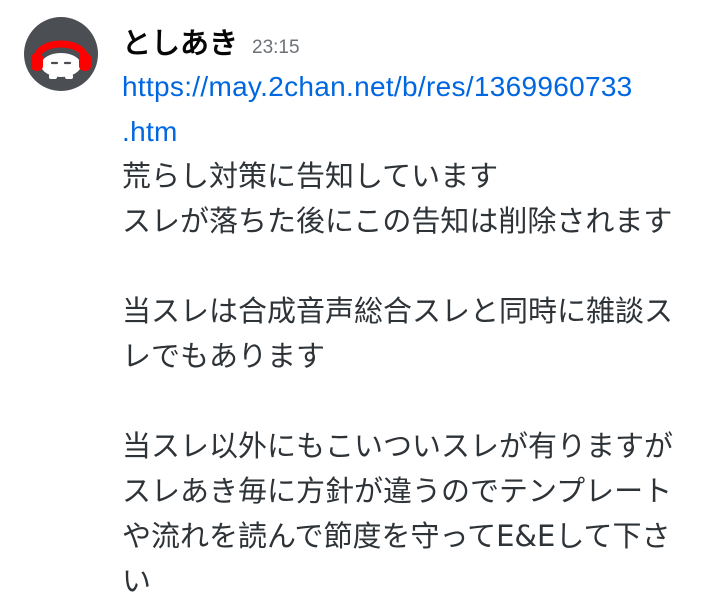 The image size is (720, 596). I want to click on thread-link-line-1: https://may.2chan.net/b/res/1369960733, so click(377, 86).